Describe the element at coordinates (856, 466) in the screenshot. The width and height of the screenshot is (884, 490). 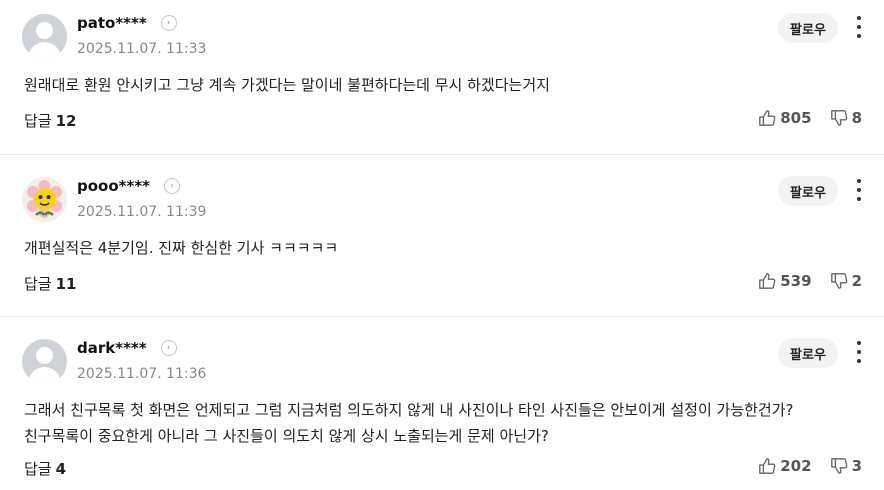
I see `dislike-count: 3` at that location.